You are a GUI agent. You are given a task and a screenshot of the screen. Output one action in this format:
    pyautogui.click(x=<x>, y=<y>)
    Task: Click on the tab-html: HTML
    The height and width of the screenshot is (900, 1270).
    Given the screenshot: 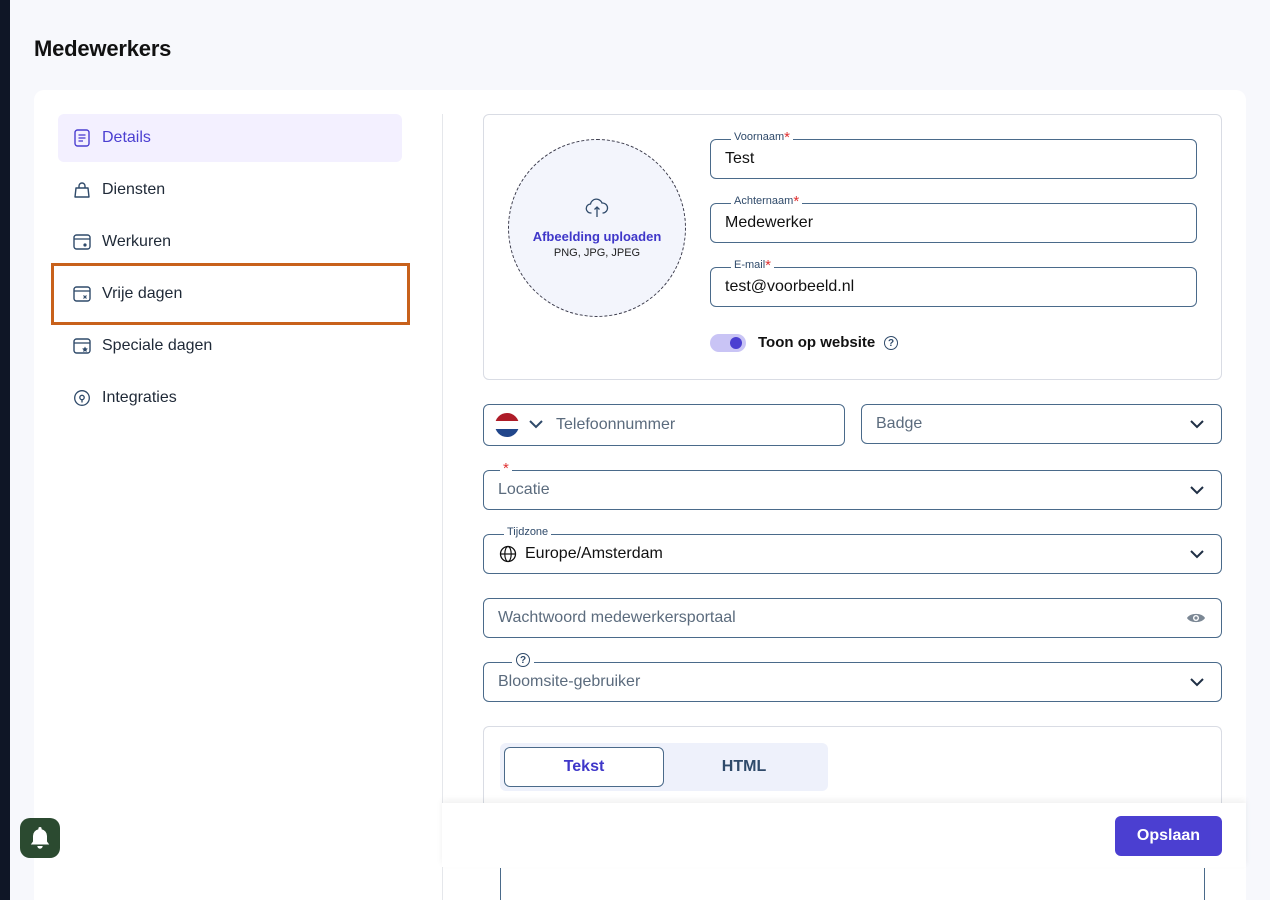 What is the action you would take?
    pyautogui.click(x=744, y=767)
    